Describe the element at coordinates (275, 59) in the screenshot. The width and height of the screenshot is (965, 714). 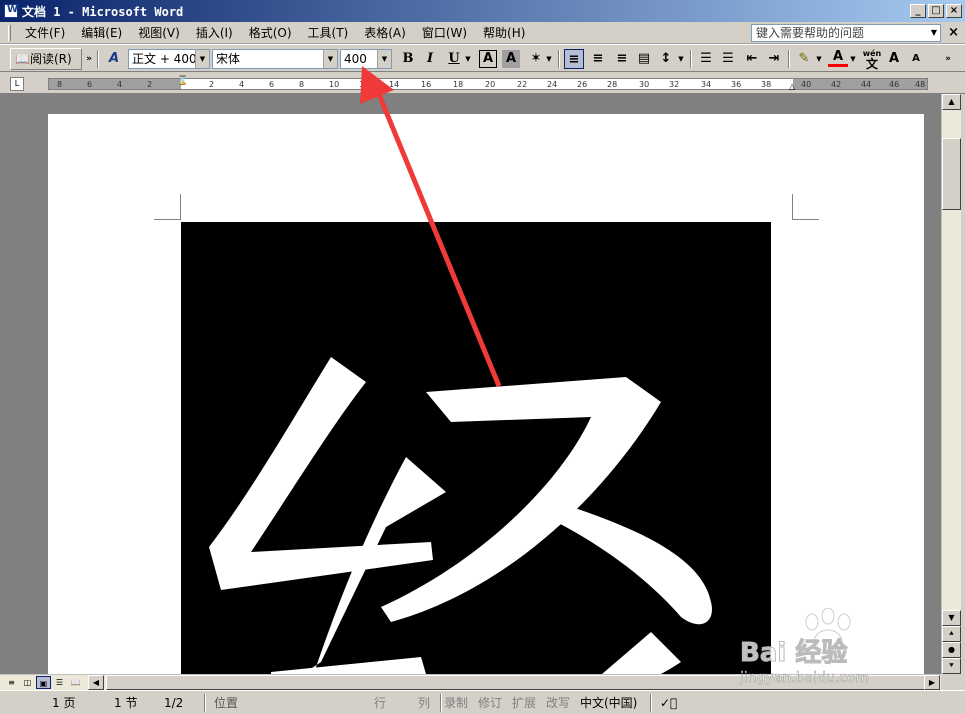
I see `font-select: 宋体 ▼` at that location.